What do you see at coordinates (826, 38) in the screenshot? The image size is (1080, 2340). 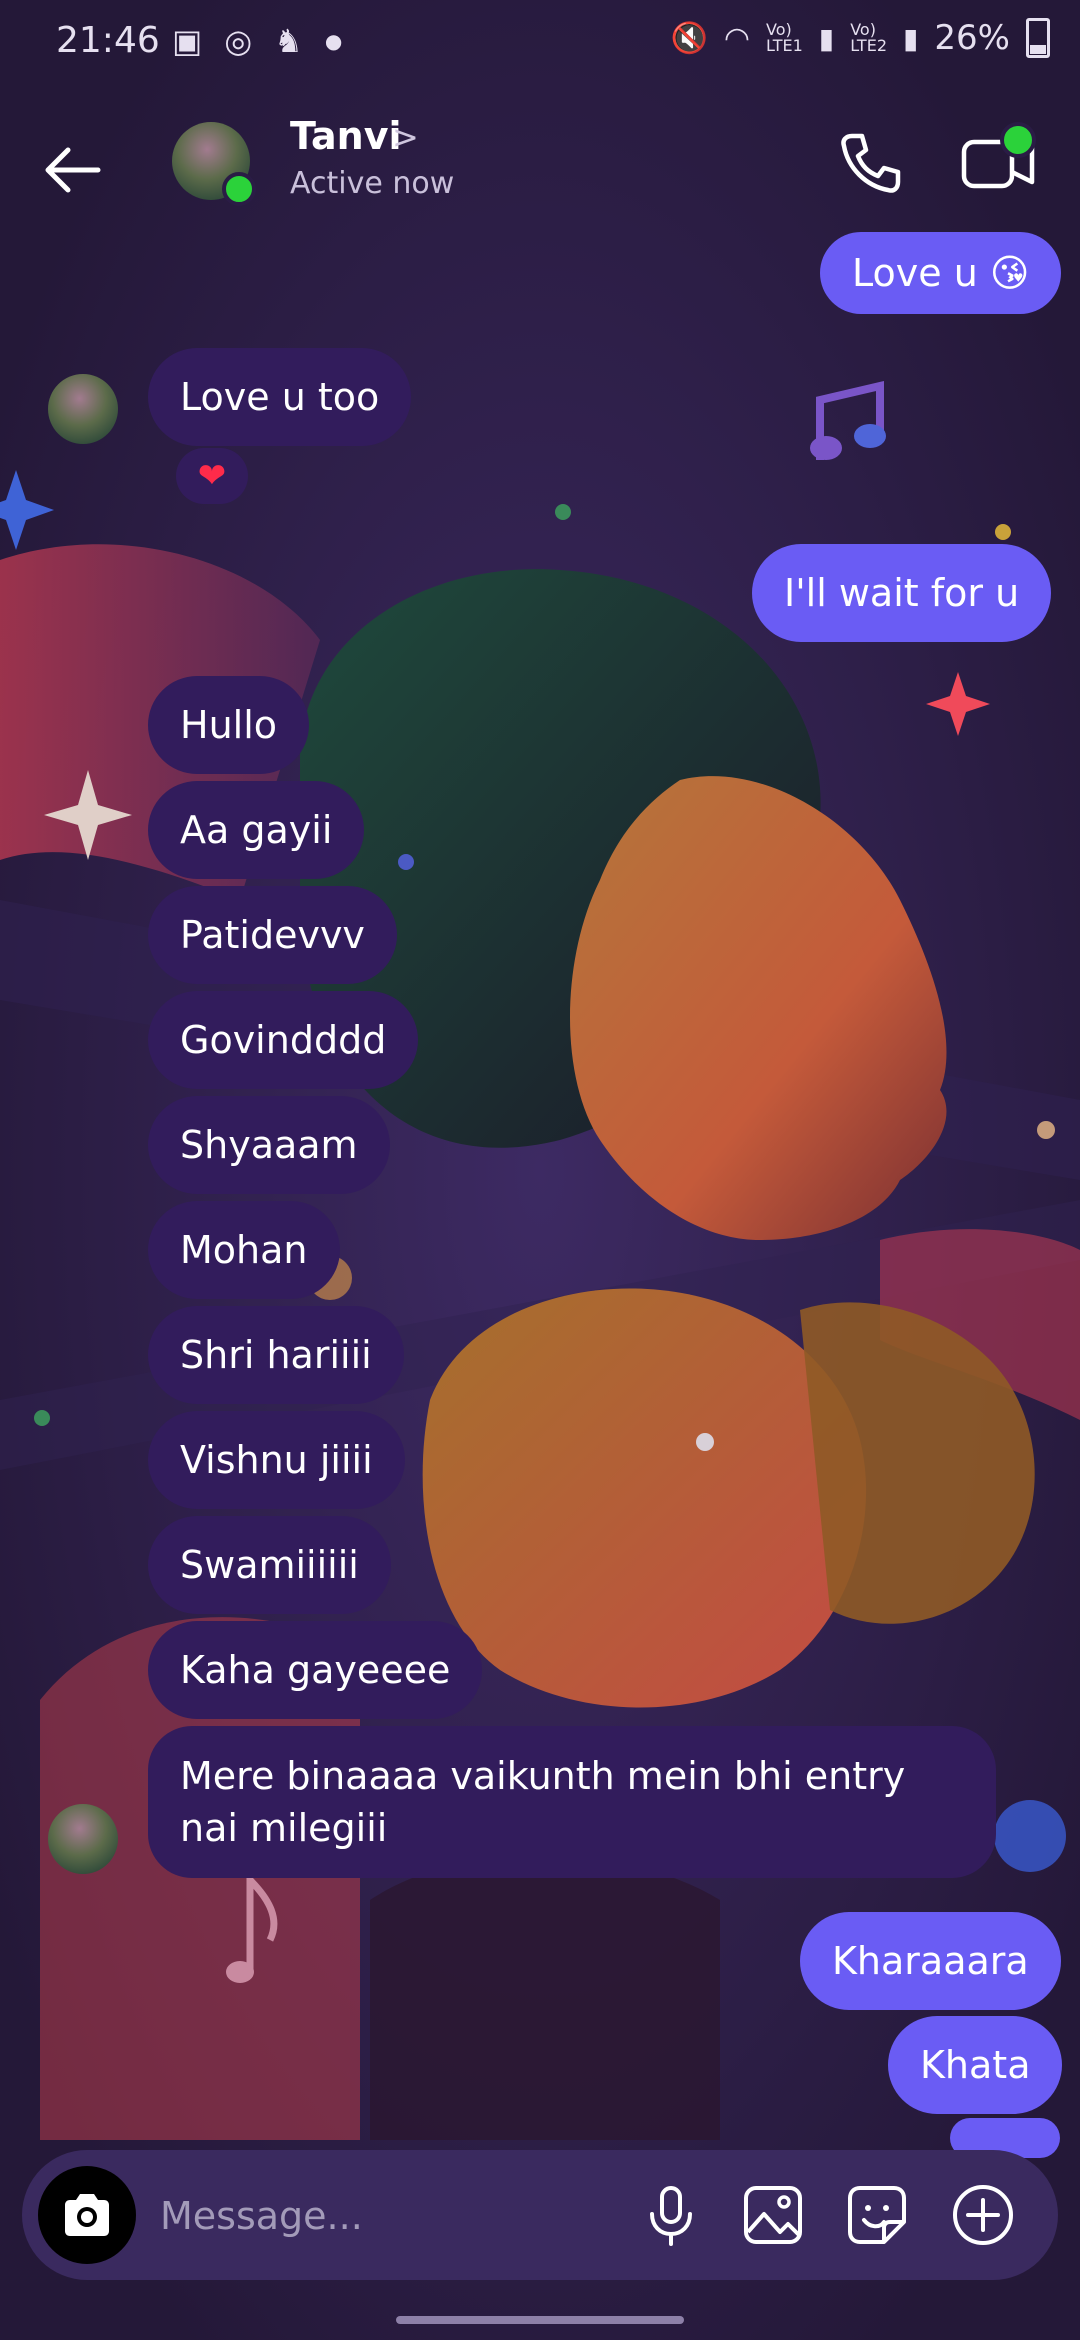 I see `signal-bars-1-icon: ▮` at bounding box center [826, 38].